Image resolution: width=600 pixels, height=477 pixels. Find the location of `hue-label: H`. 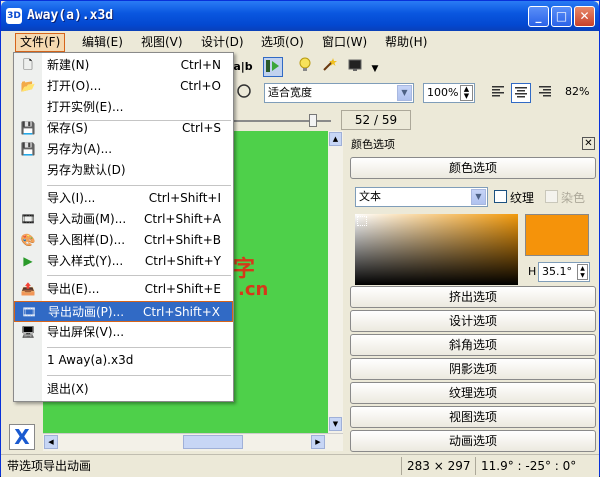

hue-label: H is located at coordinates (532, 271).